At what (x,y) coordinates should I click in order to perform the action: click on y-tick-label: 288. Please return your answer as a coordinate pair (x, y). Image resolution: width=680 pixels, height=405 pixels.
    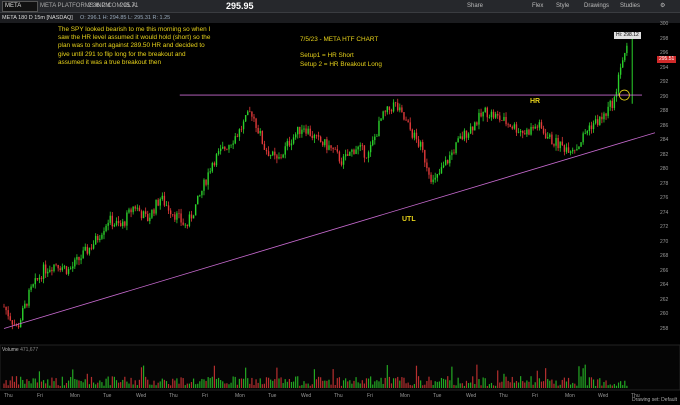
    Looking at the image, I should click on (664, 111).